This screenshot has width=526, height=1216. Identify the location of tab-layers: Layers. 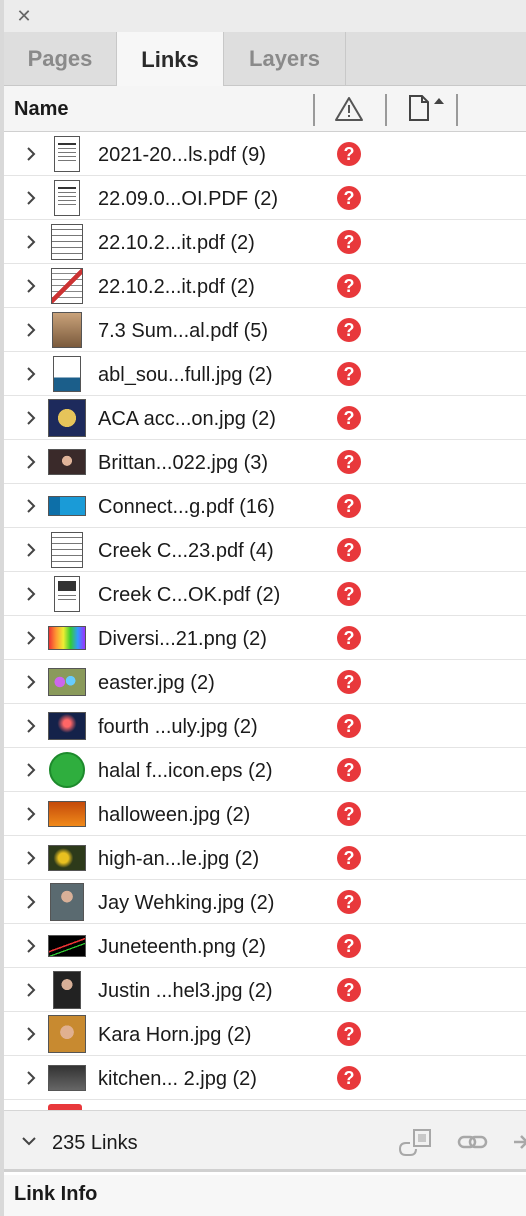
(285, 59).